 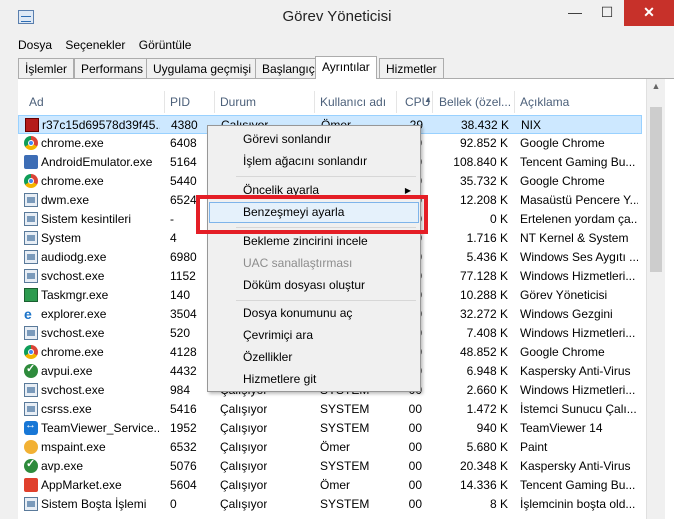 What do you see at coordinates (312, 214) in the screenshot?
I see `highlight-box` at bounding box center [312, 214].